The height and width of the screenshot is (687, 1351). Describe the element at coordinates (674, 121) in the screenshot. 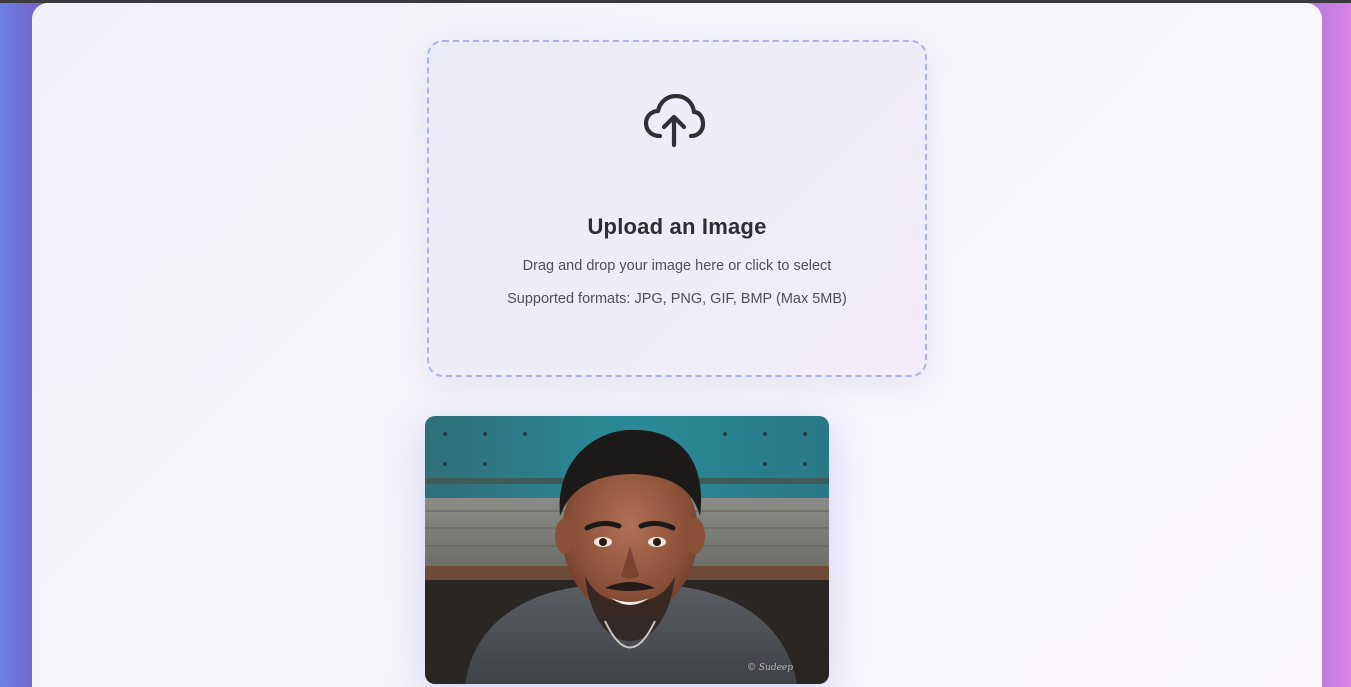

I see `cloud-upload-icon` at that location.